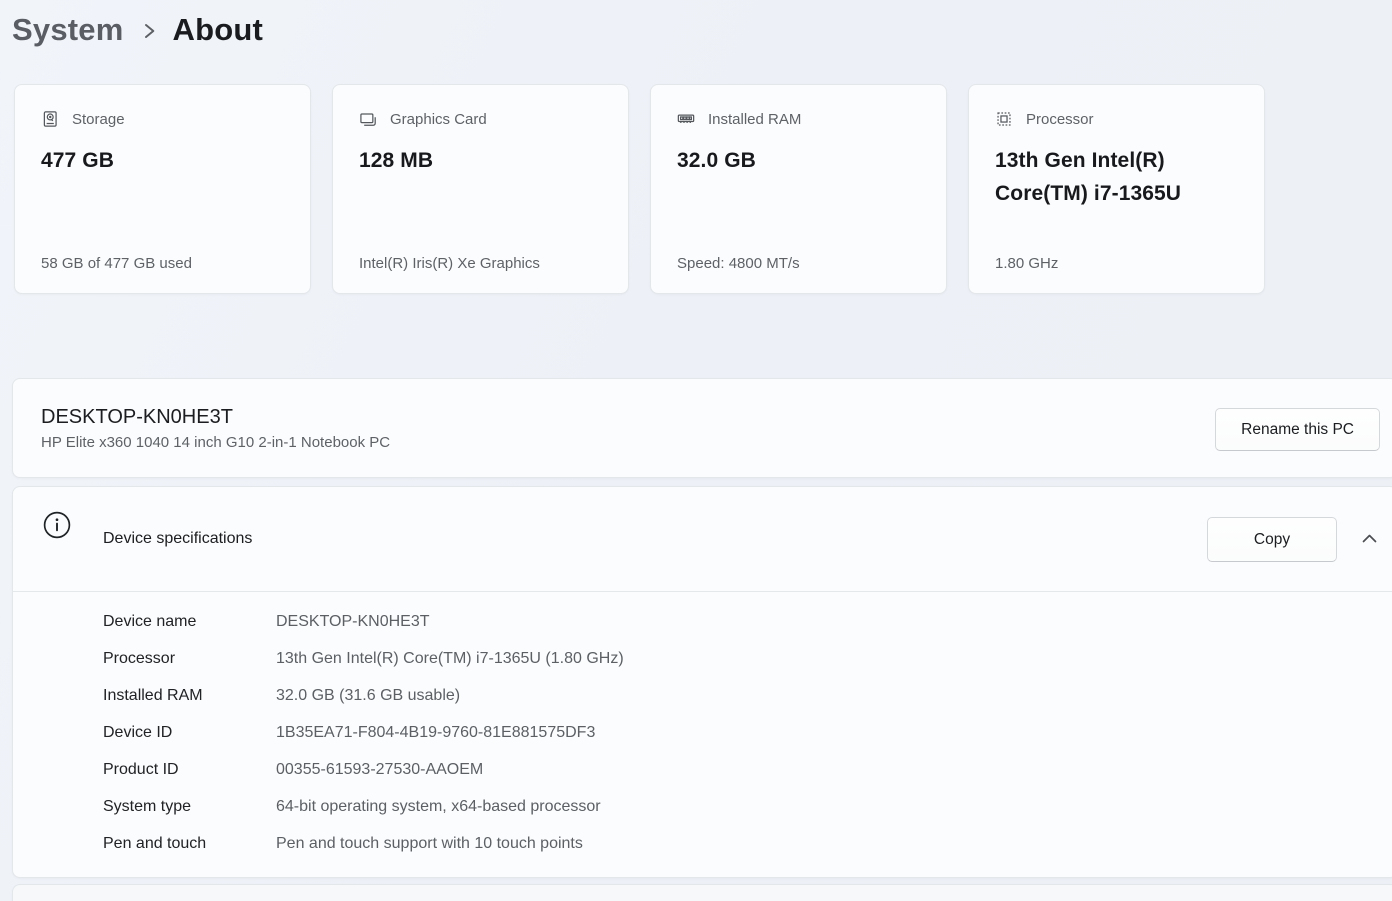 This screenshot has height=901, width=1392. Describe the element at coordinates (755, 119) in the screenshot. I see `card-label: Installed RAM` at that location.